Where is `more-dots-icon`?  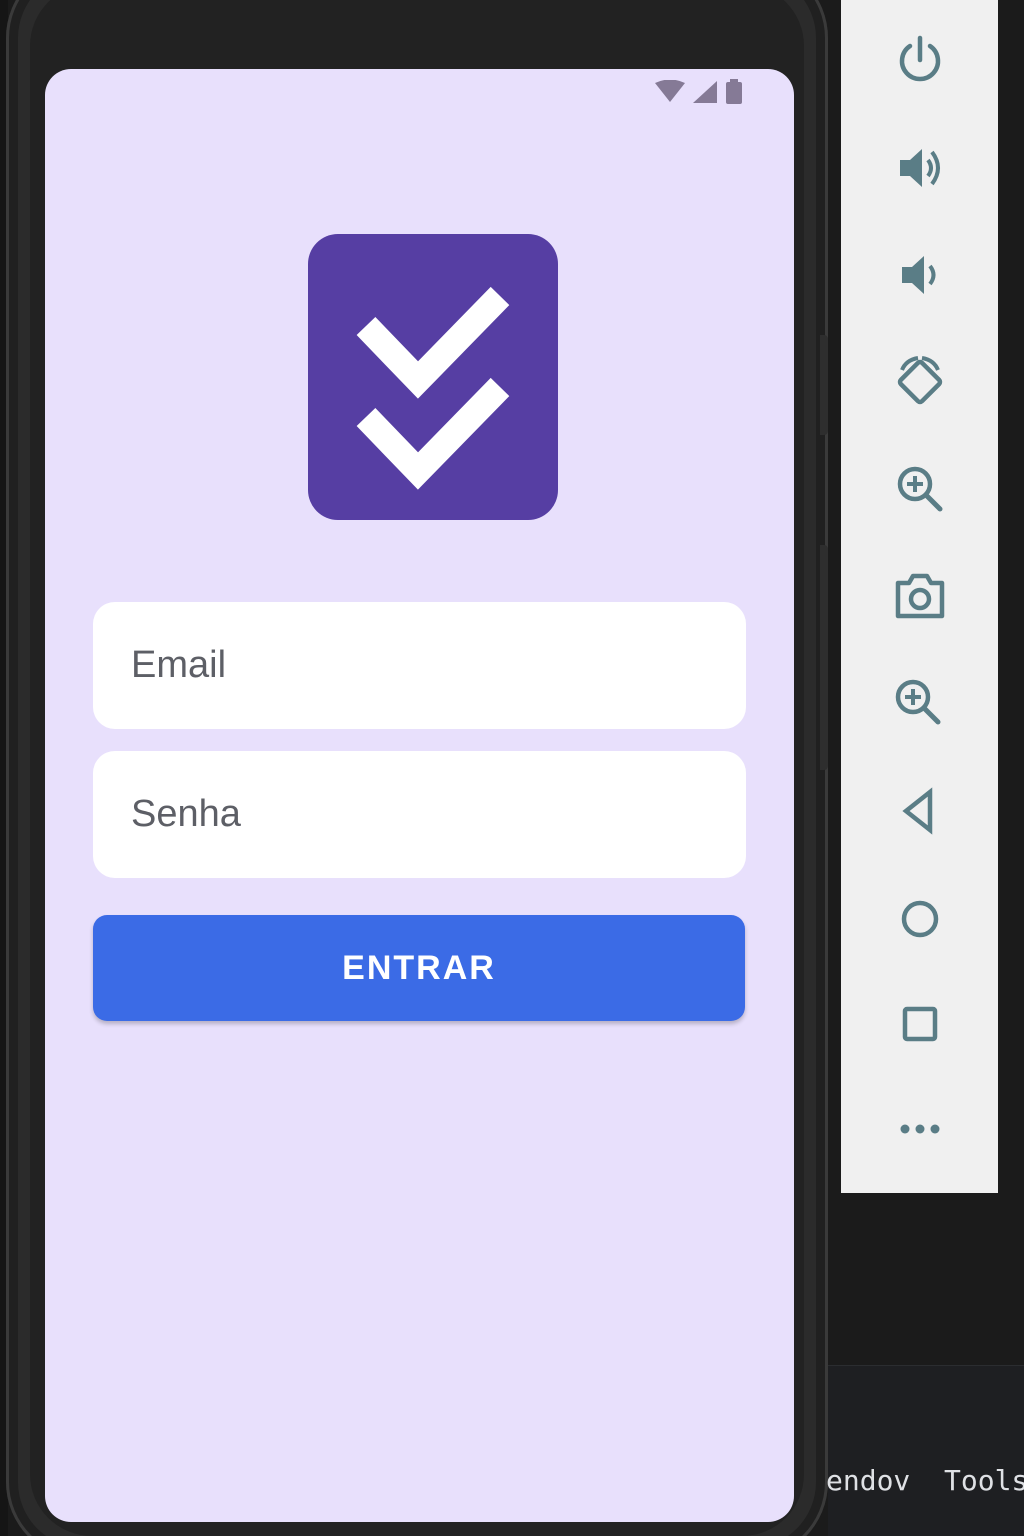
more-dots-icon is located at coordinates (919, 1129).